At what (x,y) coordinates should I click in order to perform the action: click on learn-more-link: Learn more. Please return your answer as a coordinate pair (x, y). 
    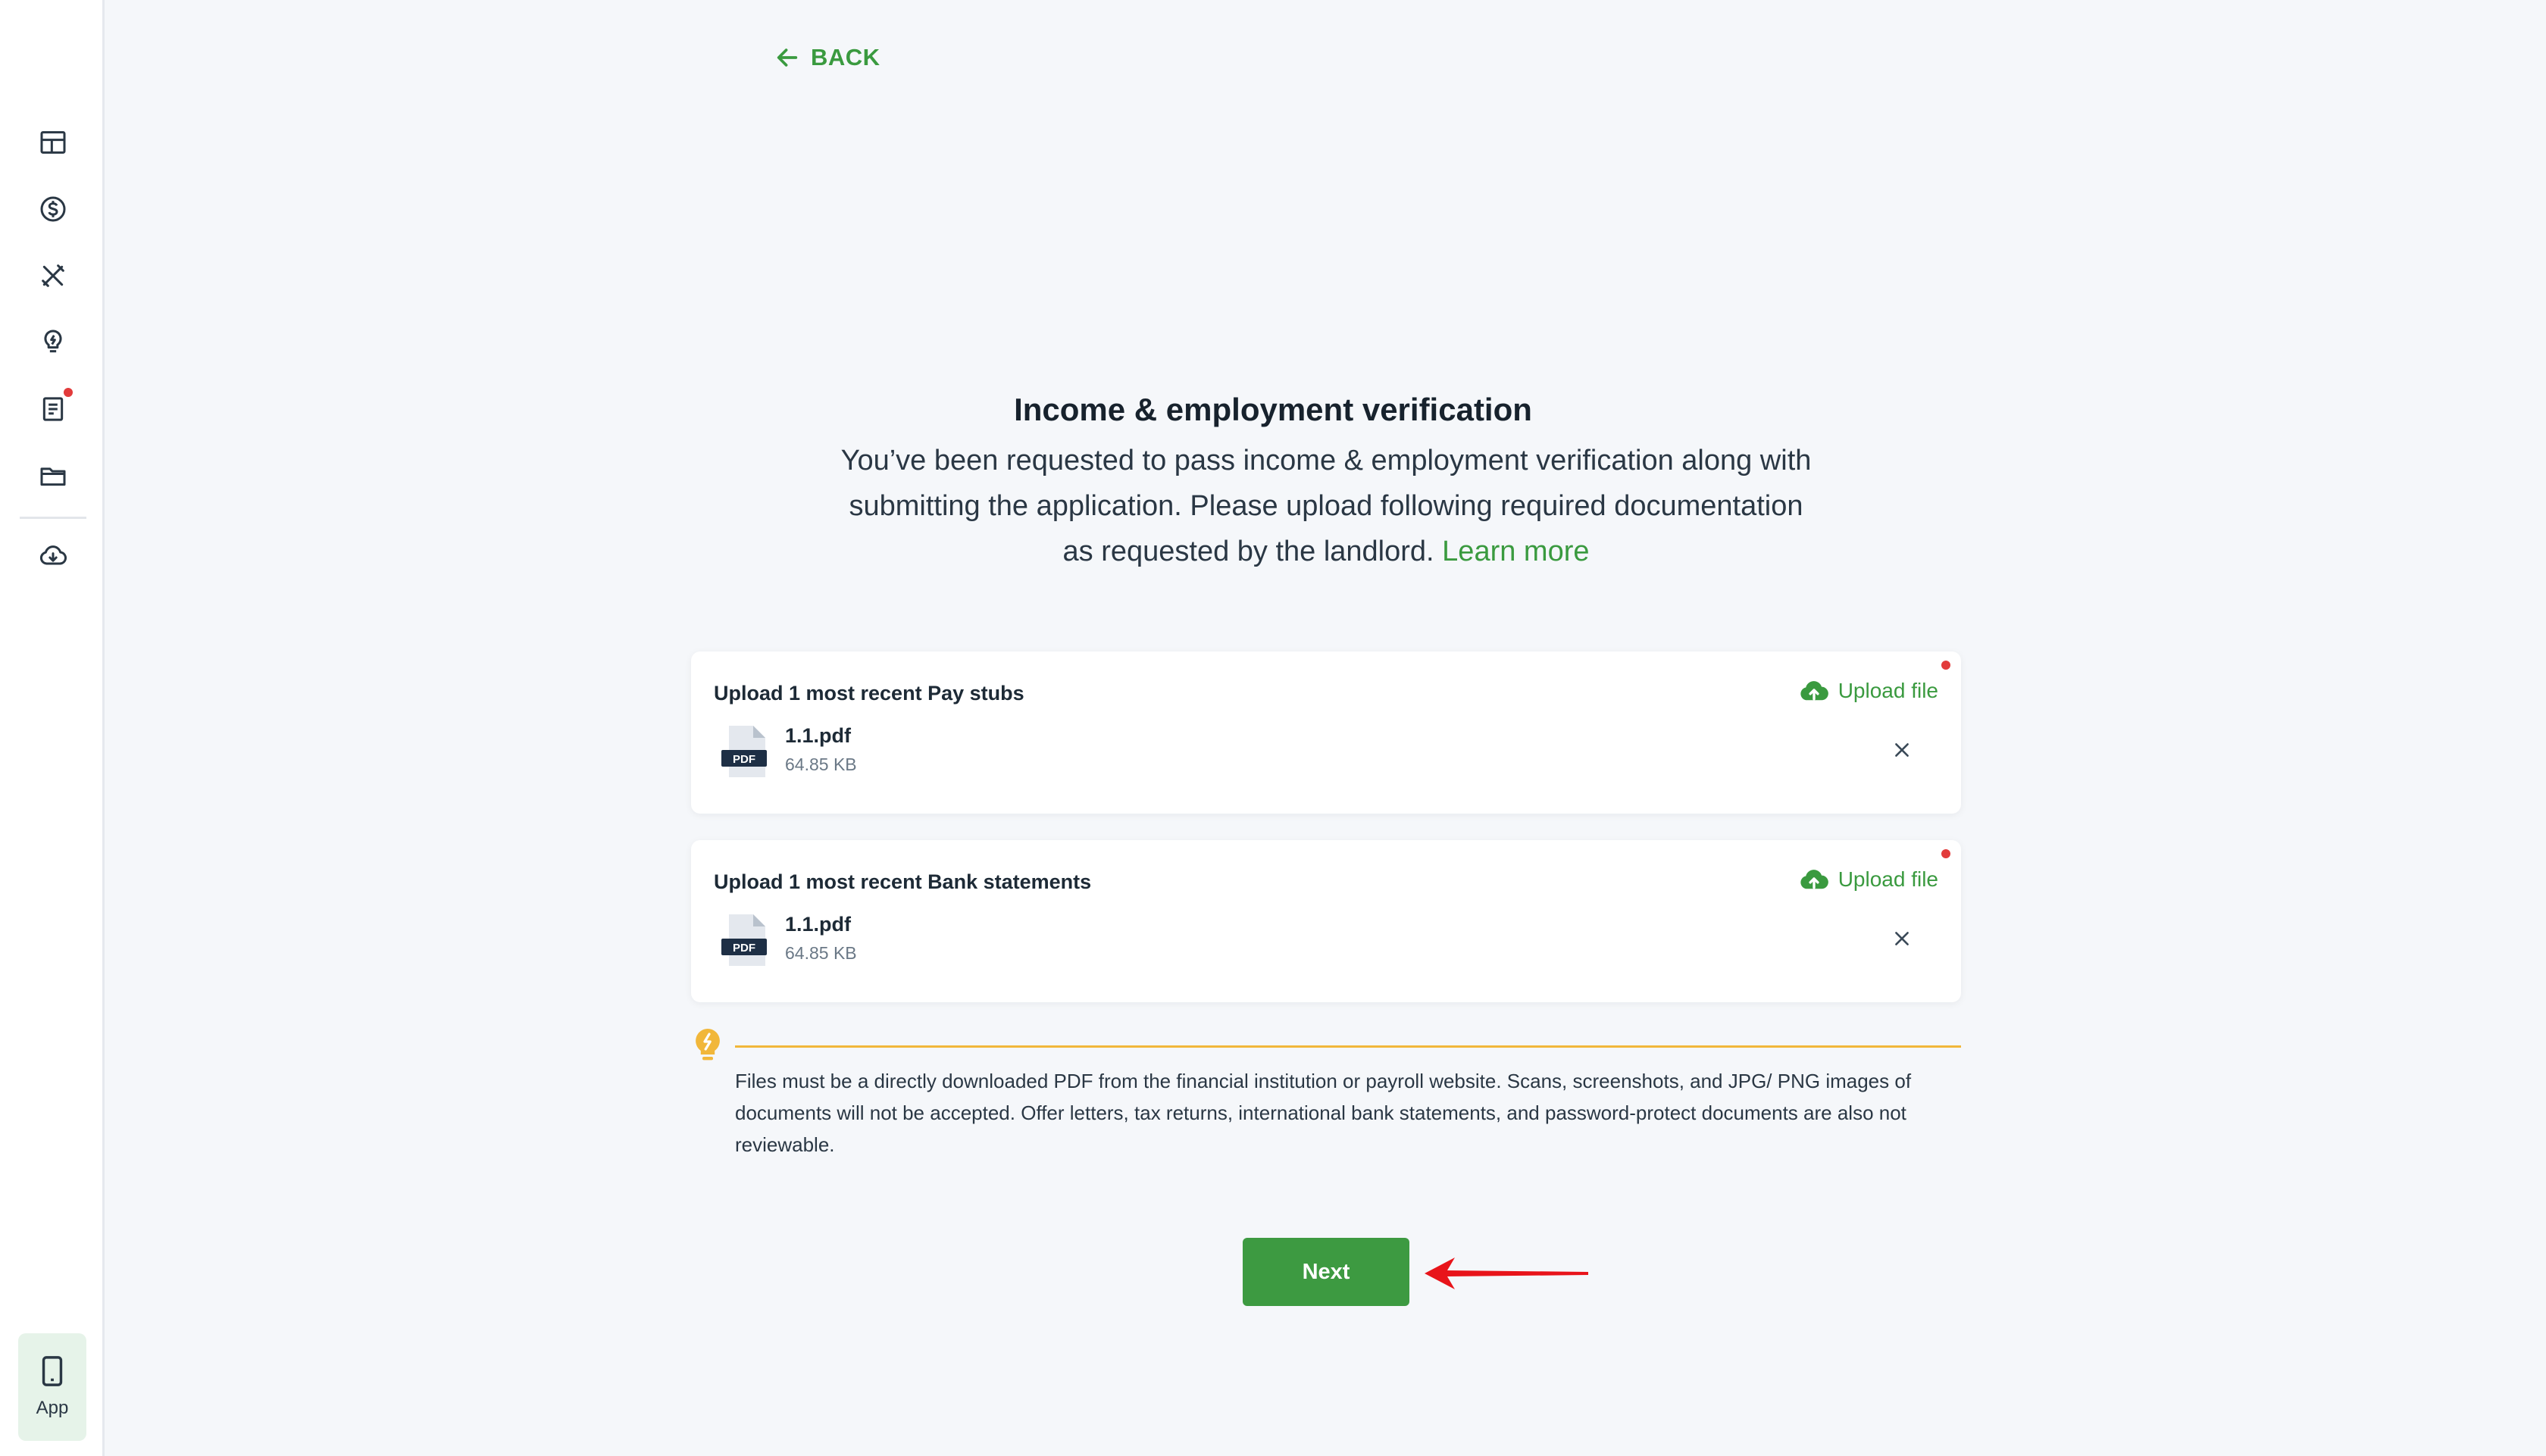
    Looking at the image, I should click on (1515, 551).